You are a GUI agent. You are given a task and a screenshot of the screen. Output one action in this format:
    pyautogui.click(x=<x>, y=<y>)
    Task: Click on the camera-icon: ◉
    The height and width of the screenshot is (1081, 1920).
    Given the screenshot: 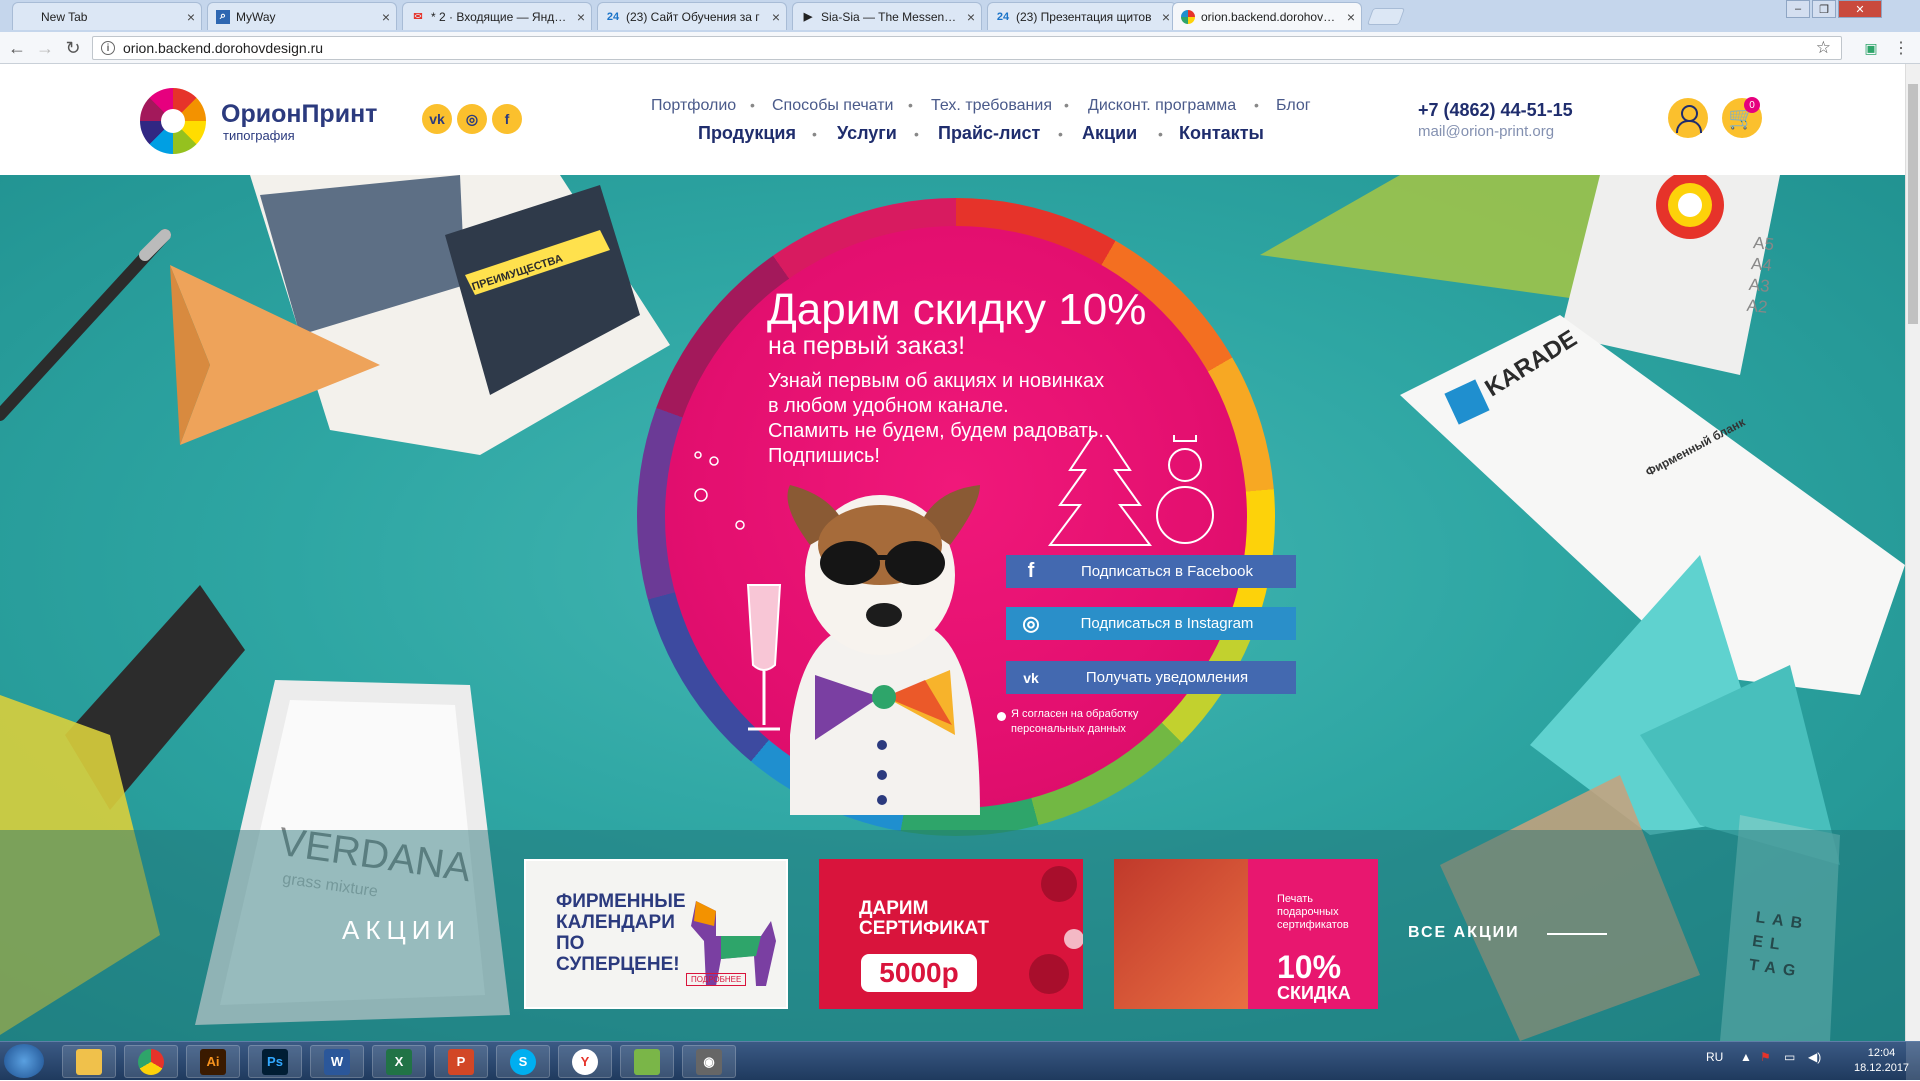 What is the action you would take?
    pyautogui.click(x=709, y=1061)
    